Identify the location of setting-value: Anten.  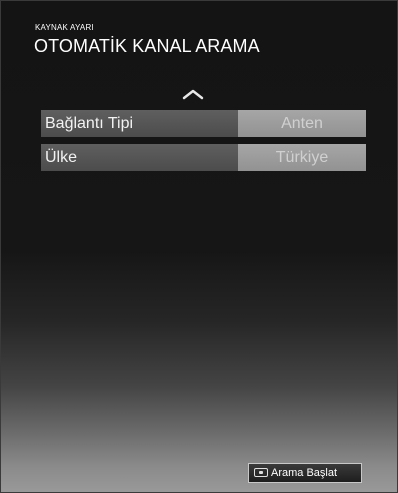
(302, 123).